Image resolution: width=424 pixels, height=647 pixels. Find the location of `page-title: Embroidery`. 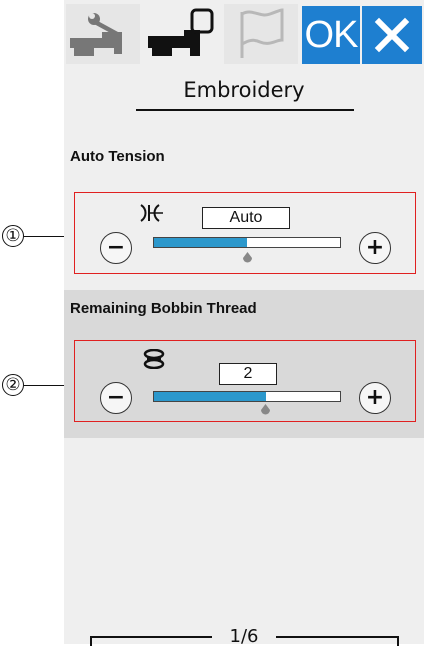

page-title: Embroidery is located at coordinates (244, 90).